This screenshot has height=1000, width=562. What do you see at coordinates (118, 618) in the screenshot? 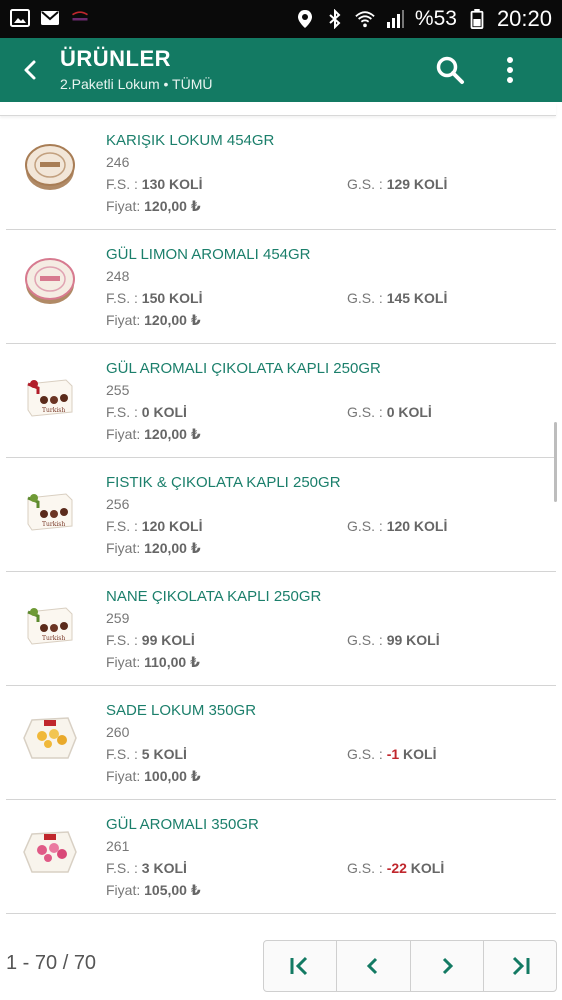
I see `product-code: 259` at bounding box center [118, 618].